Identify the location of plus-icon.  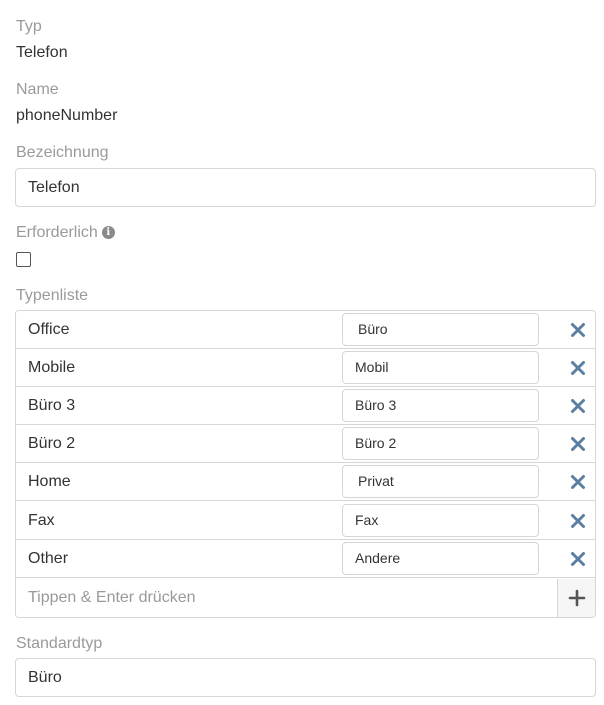
(577, 598).